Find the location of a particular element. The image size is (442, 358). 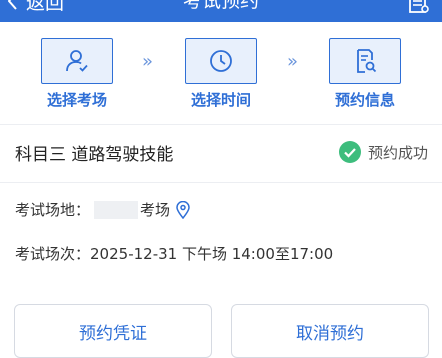

venue-suffix: 考场 is located at coordinates (155, 210).